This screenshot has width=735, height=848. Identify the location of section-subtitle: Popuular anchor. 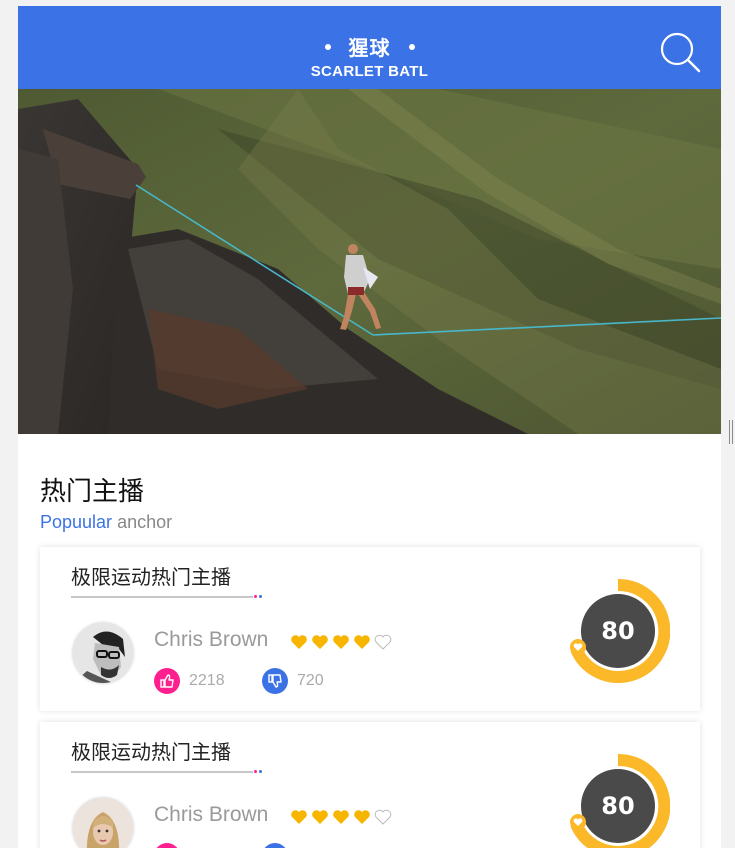
(106, 522).